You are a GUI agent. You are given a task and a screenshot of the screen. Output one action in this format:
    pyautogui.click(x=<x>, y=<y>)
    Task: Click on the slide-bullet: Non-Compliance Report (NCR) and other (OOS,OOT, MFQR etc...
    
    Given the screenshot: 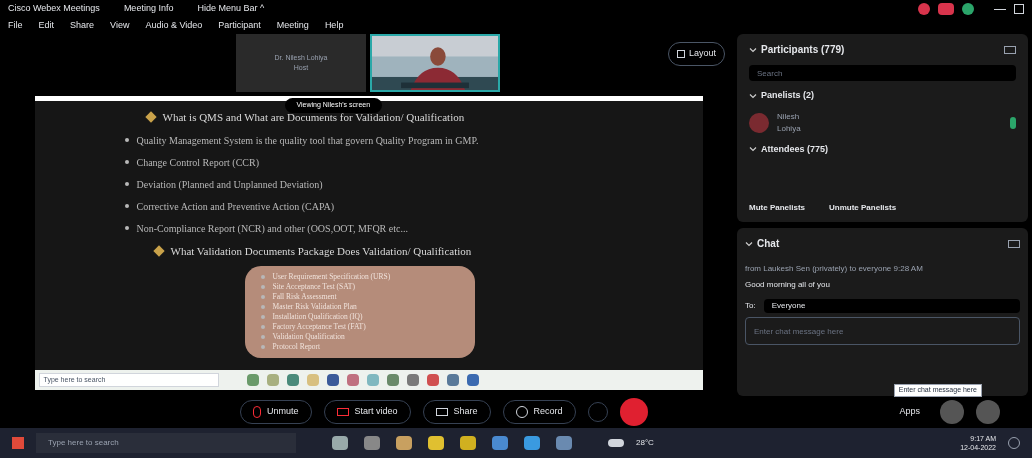 What is the action you would take?
    pyautogui.click(x=272, y=228)
    